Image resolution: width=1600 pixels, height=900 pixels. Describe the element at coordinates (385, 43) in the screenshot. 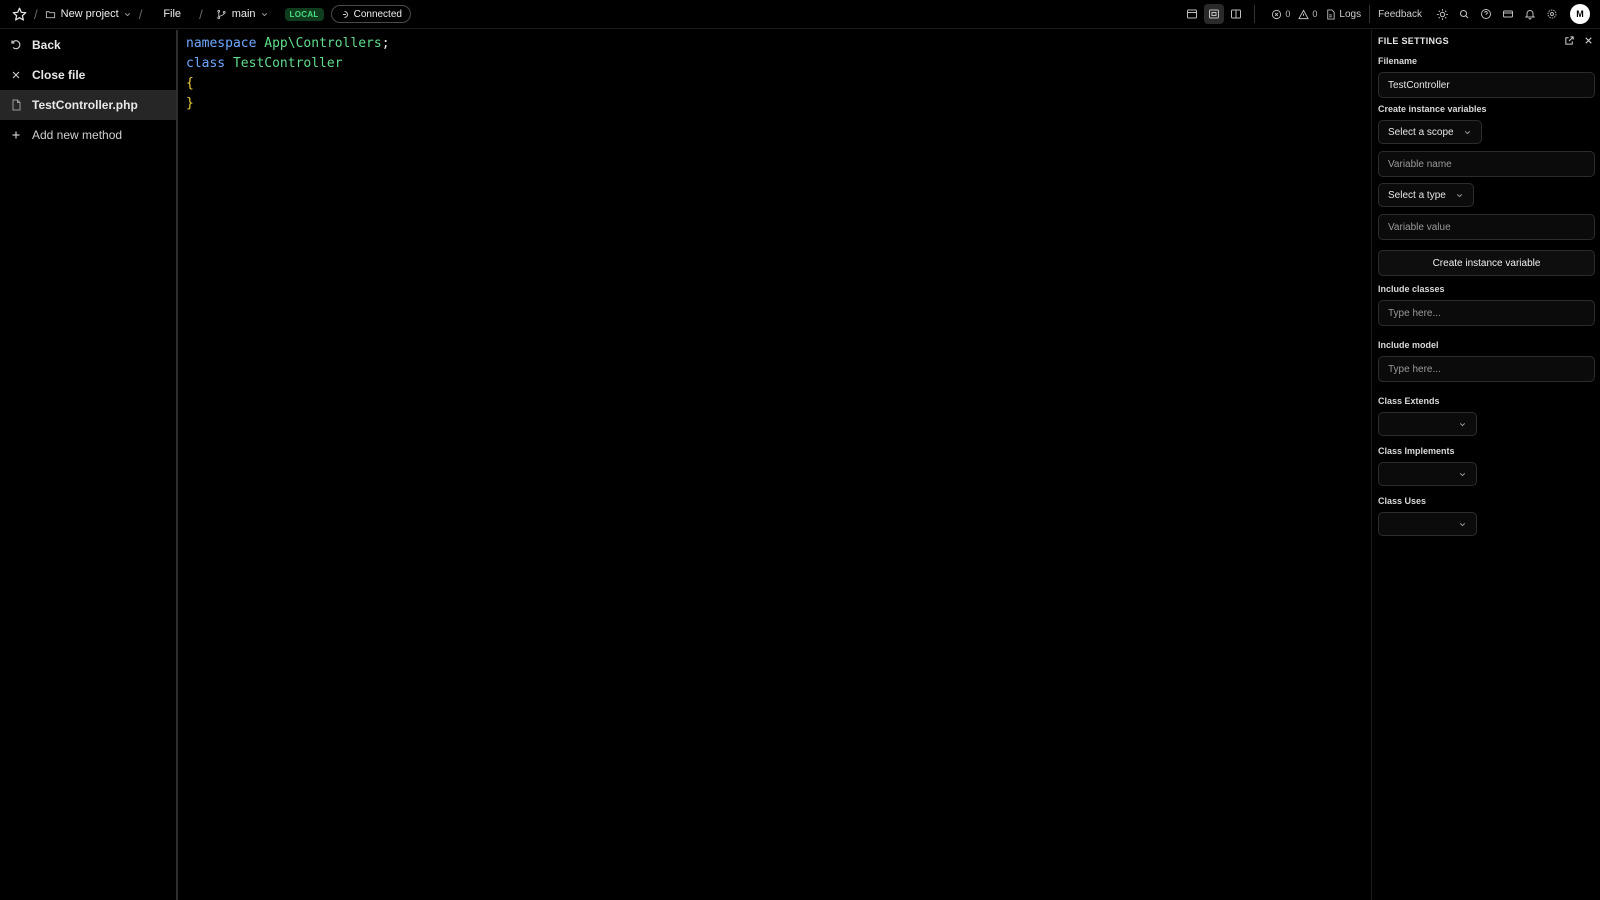

I see `code-punctuation: ;` at that location.